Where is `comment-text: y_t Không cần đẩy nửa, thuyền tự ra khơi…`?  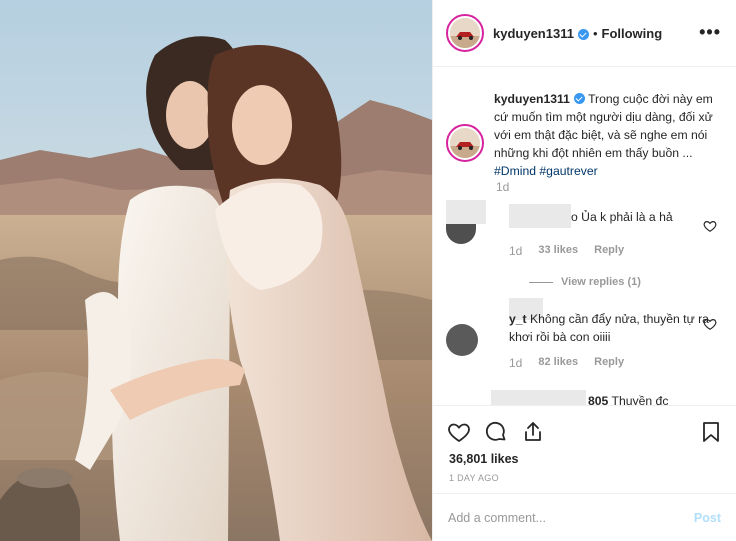
comment-text: y_t Không cần đẩy nửa, thuyền tự ra khơi… is located at coordinates (609, 328).